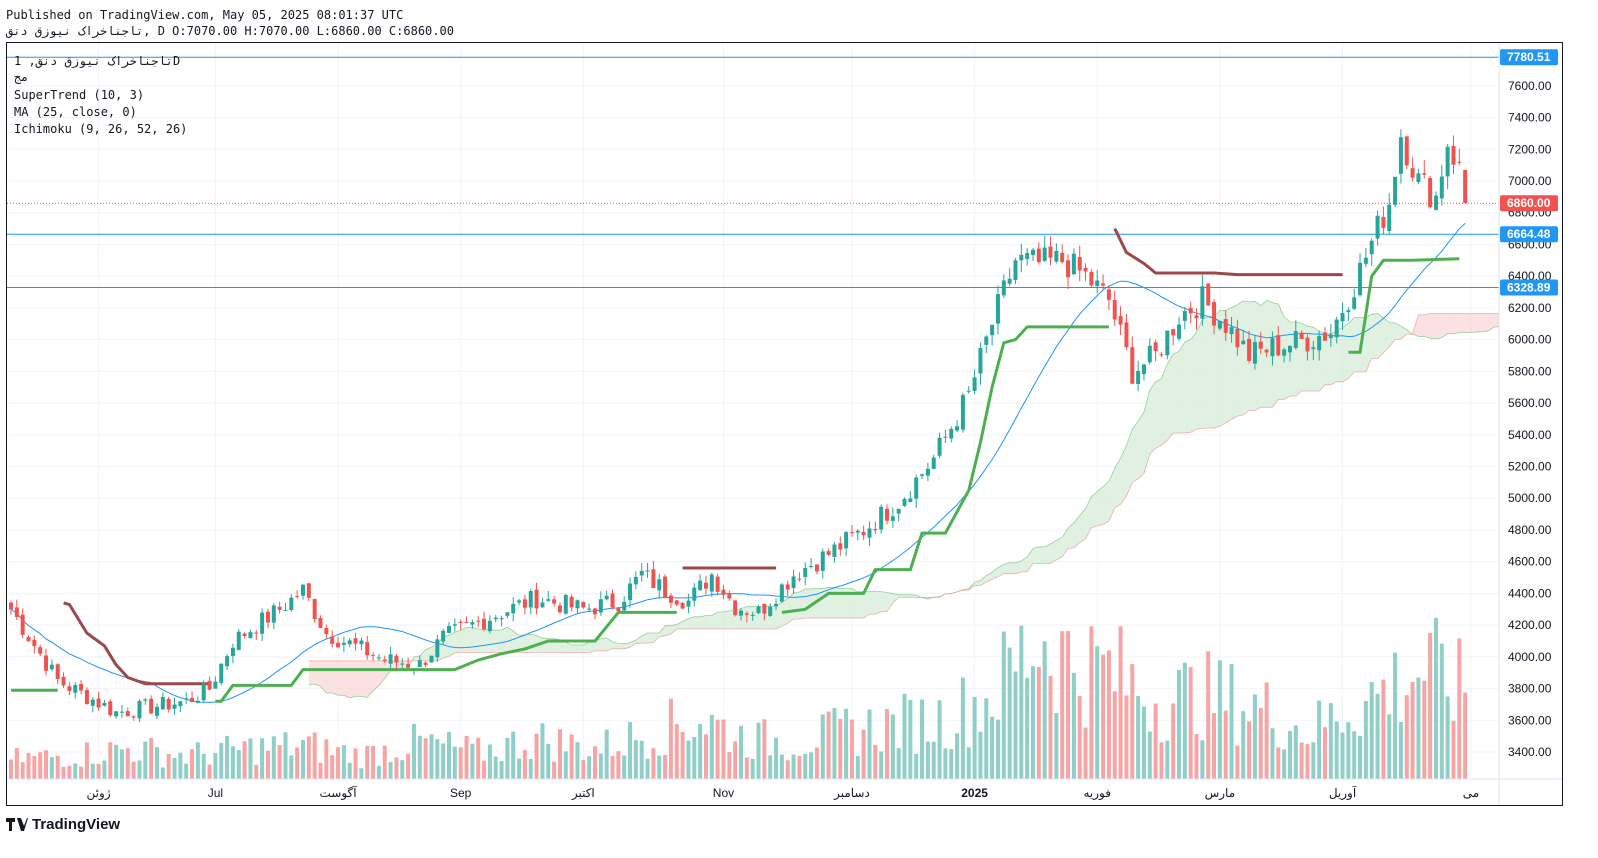 The height and width of the screenshot is (858, 1598). I want to click on legend-ma: MA (25, close, 0), so click(75, 112).